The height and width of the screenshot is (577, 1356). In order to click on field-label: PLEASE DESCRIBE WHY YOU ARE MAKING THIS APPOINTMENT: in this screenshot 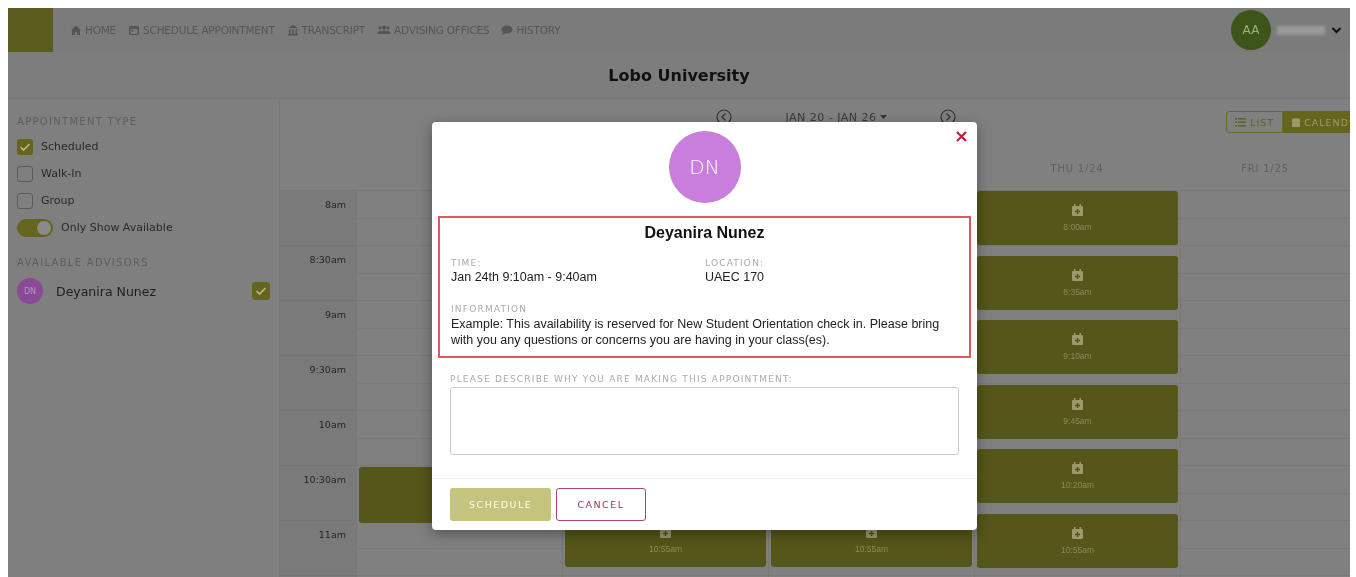, I will do `click(622, 379)`.